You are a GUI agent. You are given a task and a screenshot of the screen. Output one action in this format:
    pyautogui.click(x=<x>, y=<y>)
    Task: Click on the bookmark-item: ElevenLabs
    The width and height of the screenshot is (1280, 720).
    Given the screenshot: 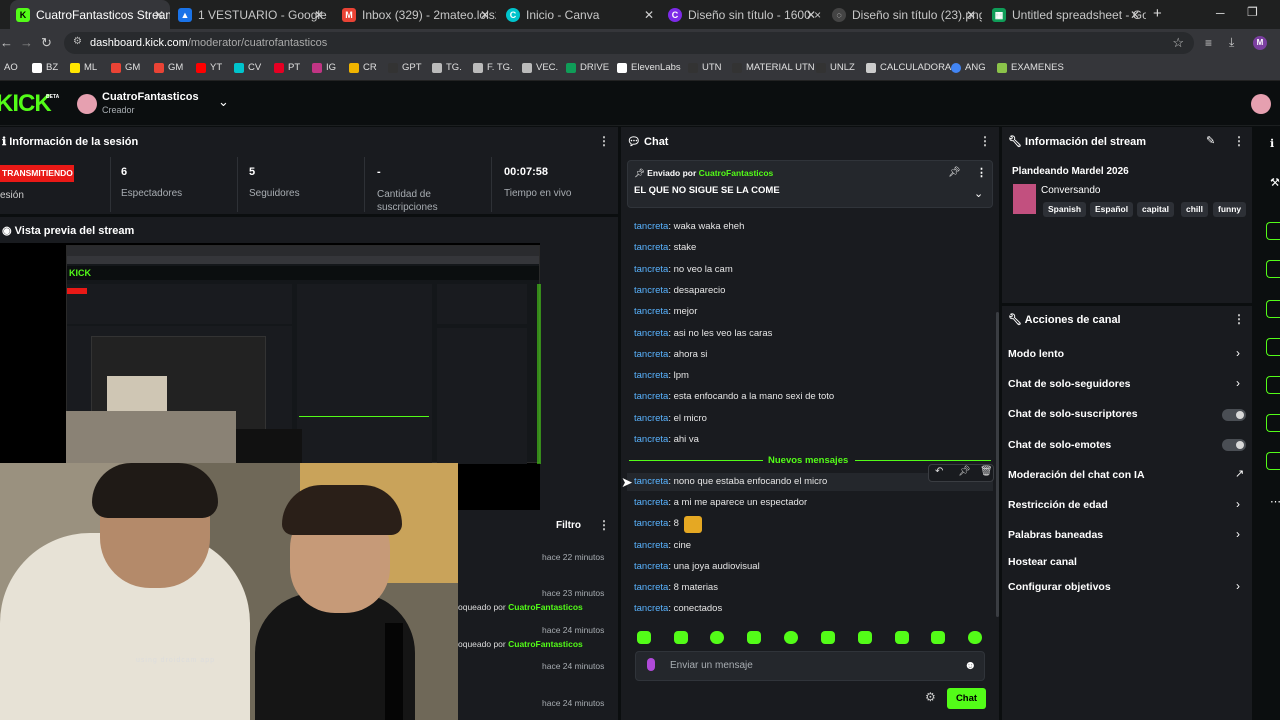 What is the action you would take?
    pyautogui.click(x=649, y=67)
    